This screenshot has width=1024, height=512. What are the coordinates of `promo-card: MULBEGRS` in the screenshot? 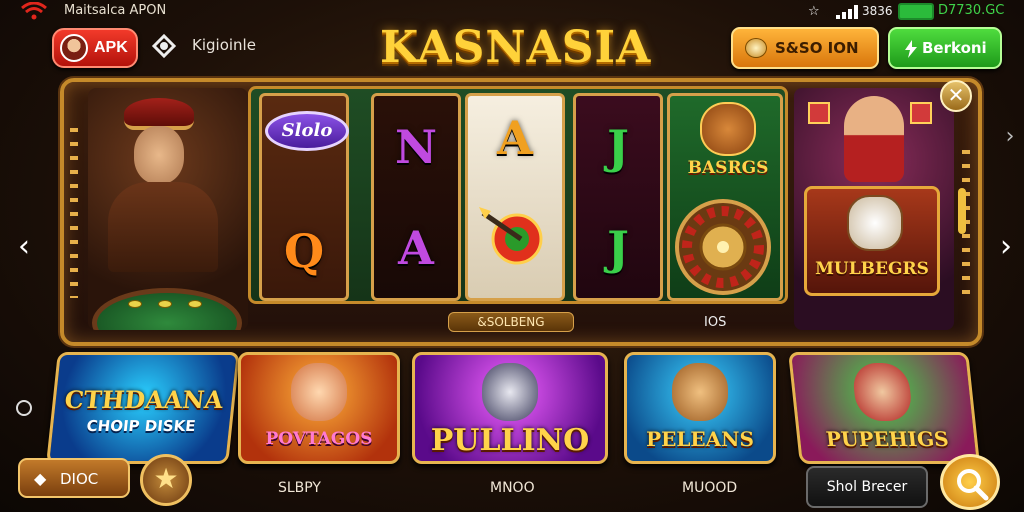 It's located at (872, 241).